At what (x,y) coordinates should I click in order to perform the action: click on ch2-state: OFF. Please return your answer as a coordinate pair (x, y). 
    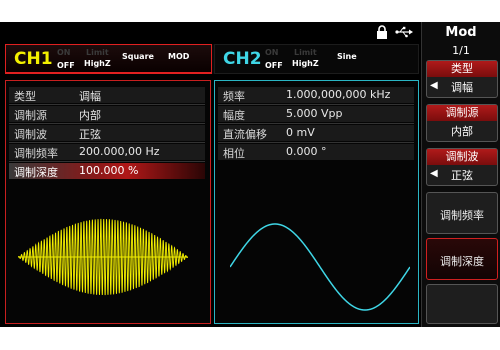
    Looking at the image, I should click on (274, 65).